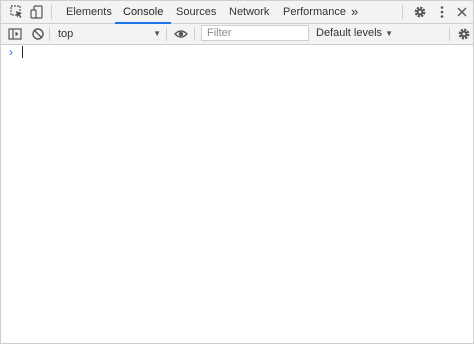  Describe the element at coordinates (22, 52) in the screenshot. I see `text-caret` at that location.